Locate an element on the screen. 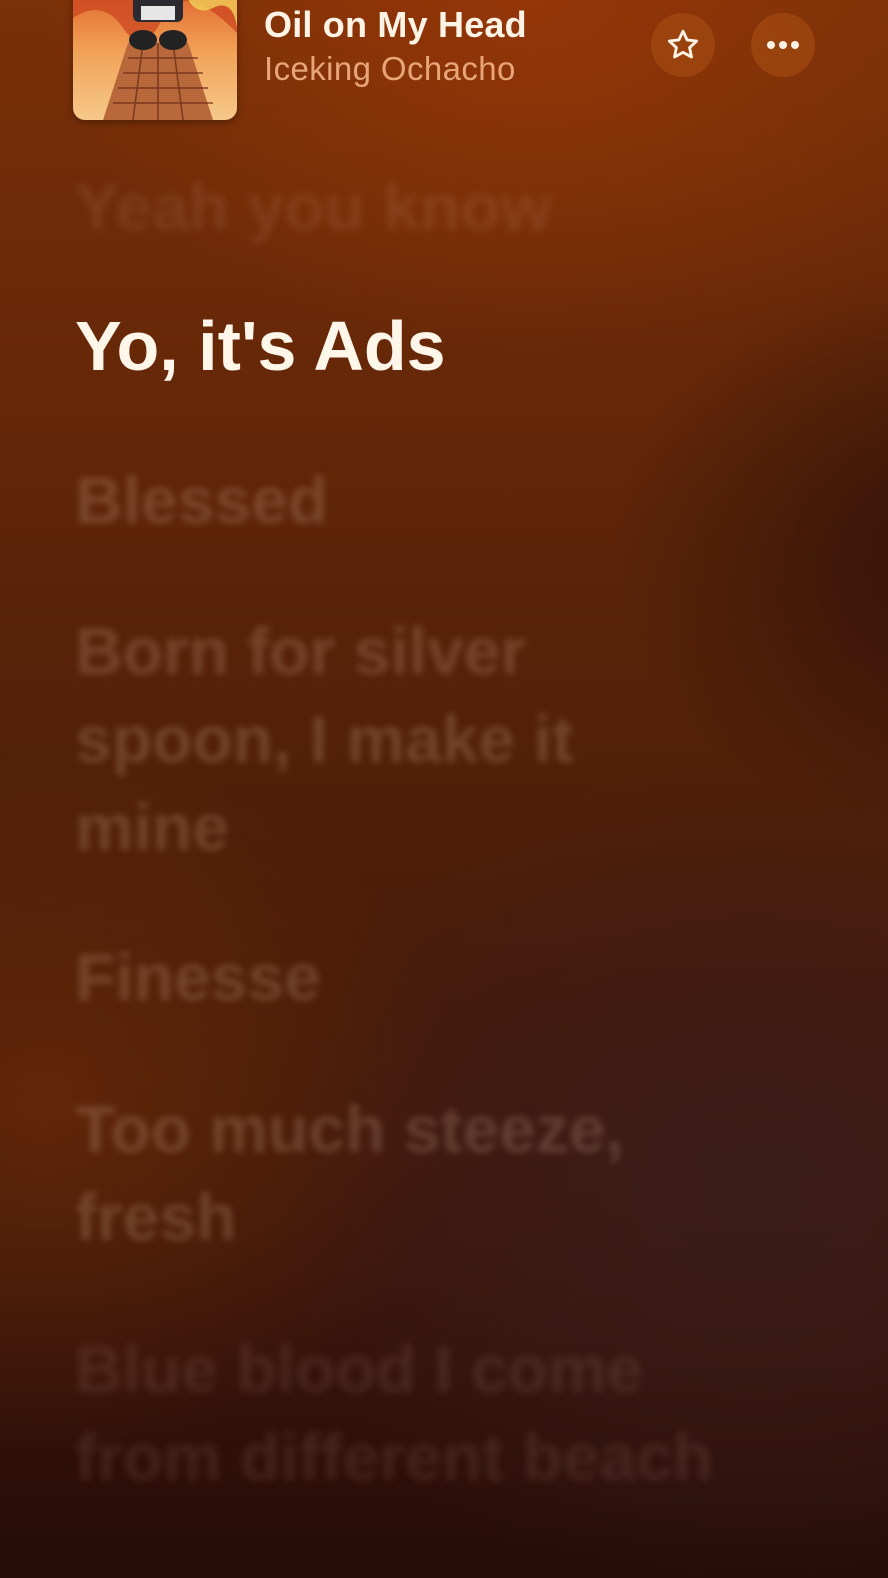 This screenshot has width=888, height=1578. favorite-button is located at coordinates (683, 45).